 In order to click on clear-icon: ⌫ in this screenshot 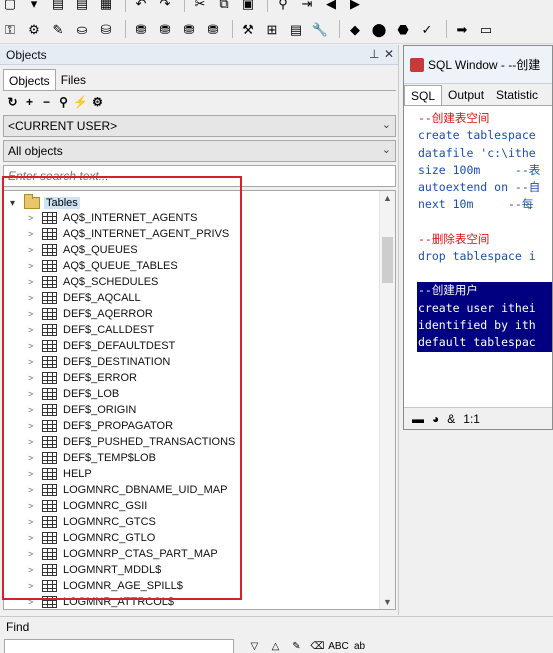, I will do `click(317, 646)`.